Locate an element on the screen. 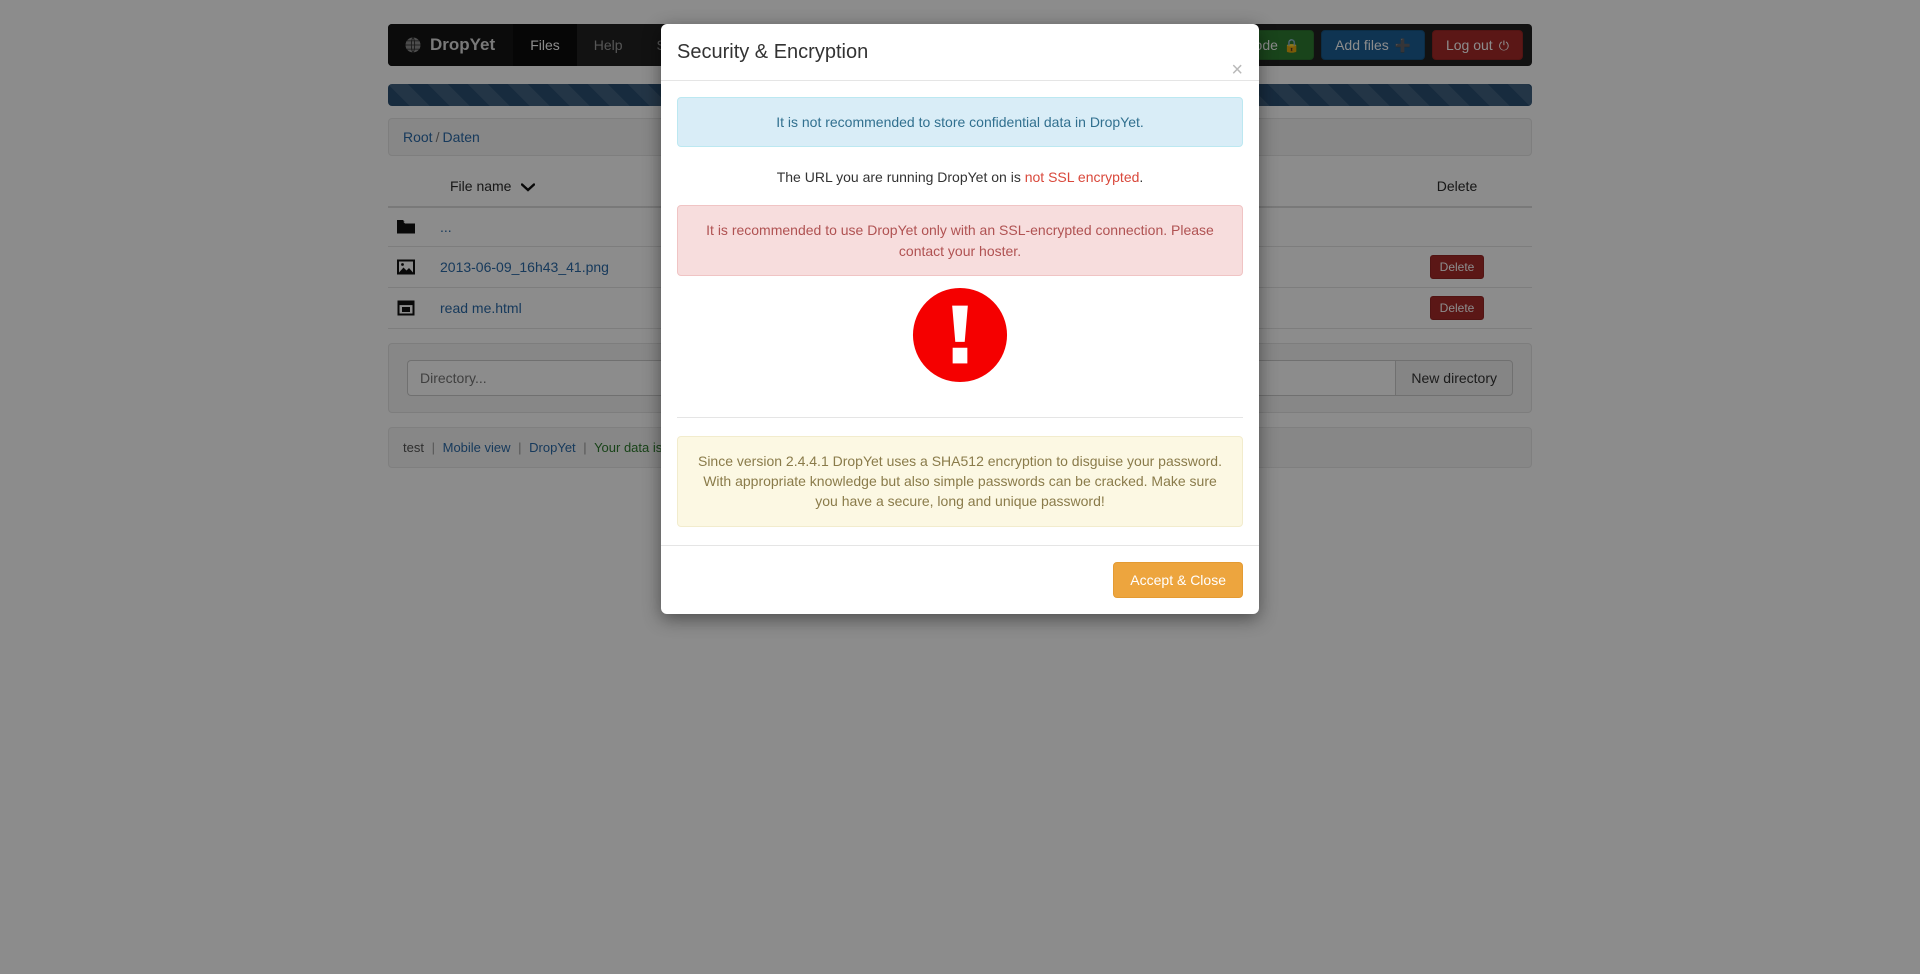 The height and width of the screenshot is (974, 1920). close-icon: × is located at coordinates (1237, 70).